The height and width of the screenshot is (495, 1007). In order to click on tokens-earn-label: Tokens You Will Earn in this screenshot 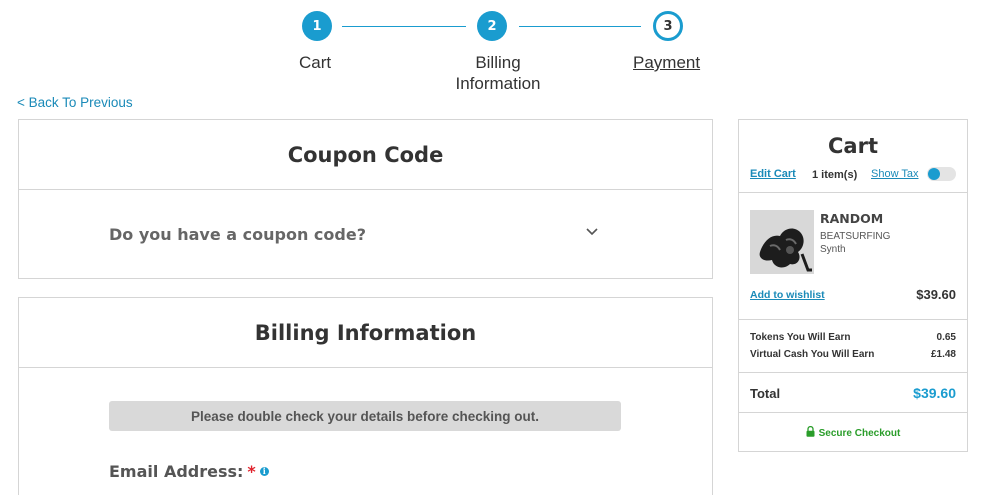, I will do `click(800, 337)`.